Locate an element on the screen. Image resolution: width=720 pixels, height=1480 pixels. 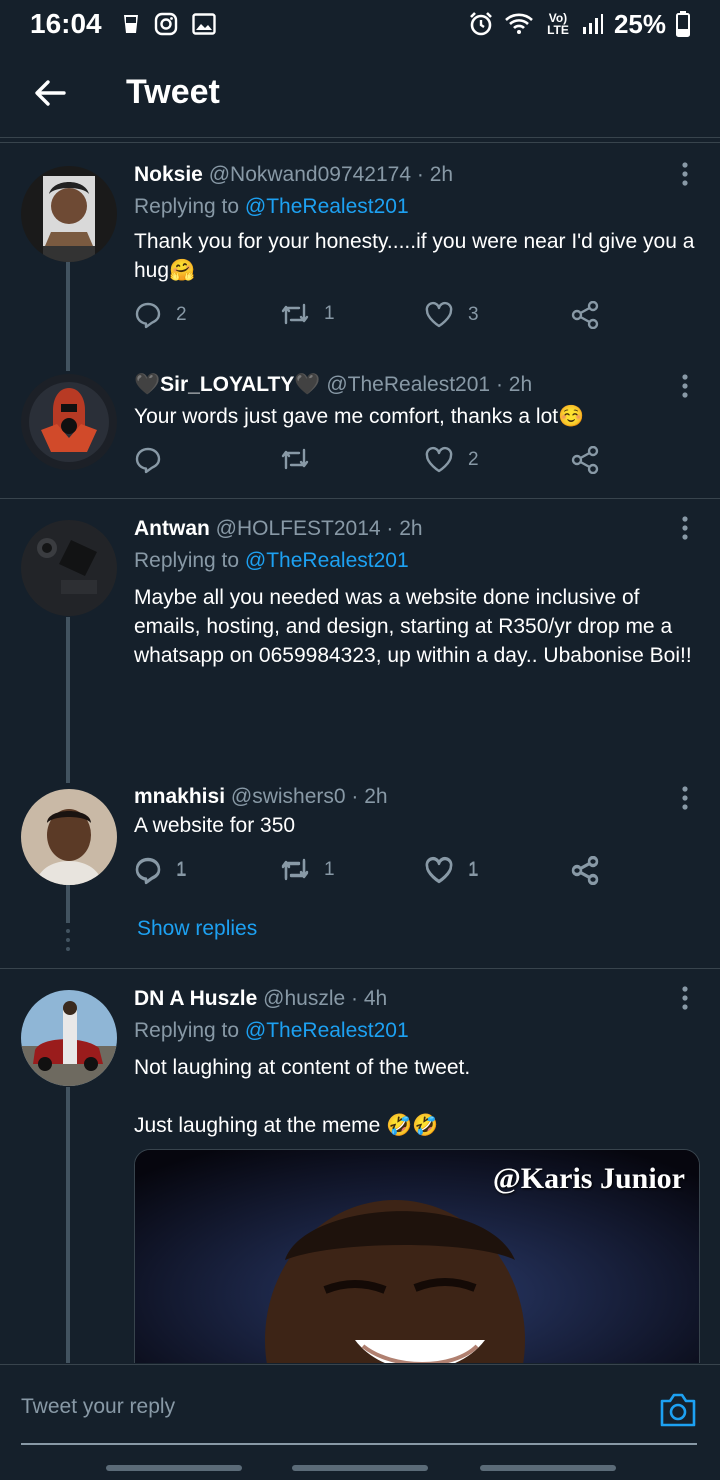
display-name: Noksie is located at coordinates (168, 174).